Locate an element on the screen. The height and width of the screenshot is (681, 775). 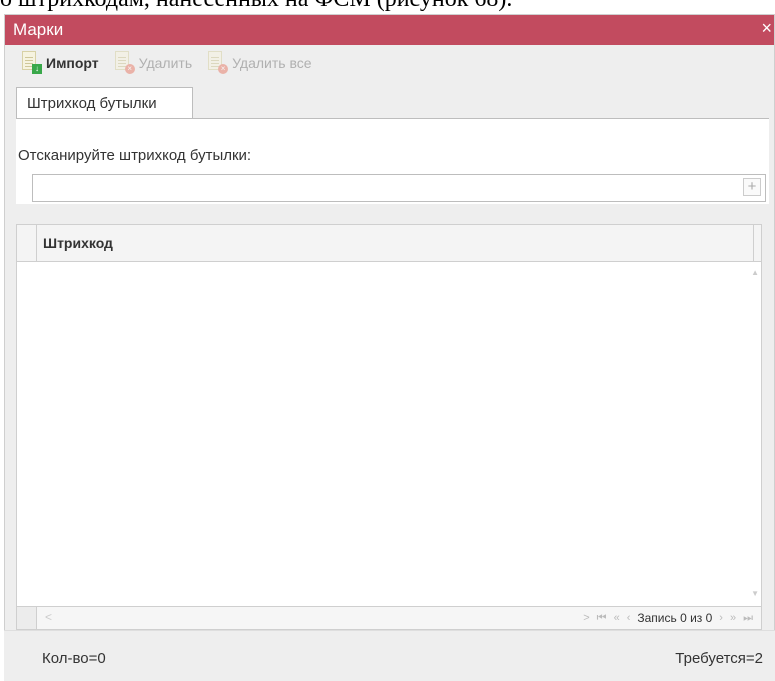
footer is located at coordinates (389, 655).